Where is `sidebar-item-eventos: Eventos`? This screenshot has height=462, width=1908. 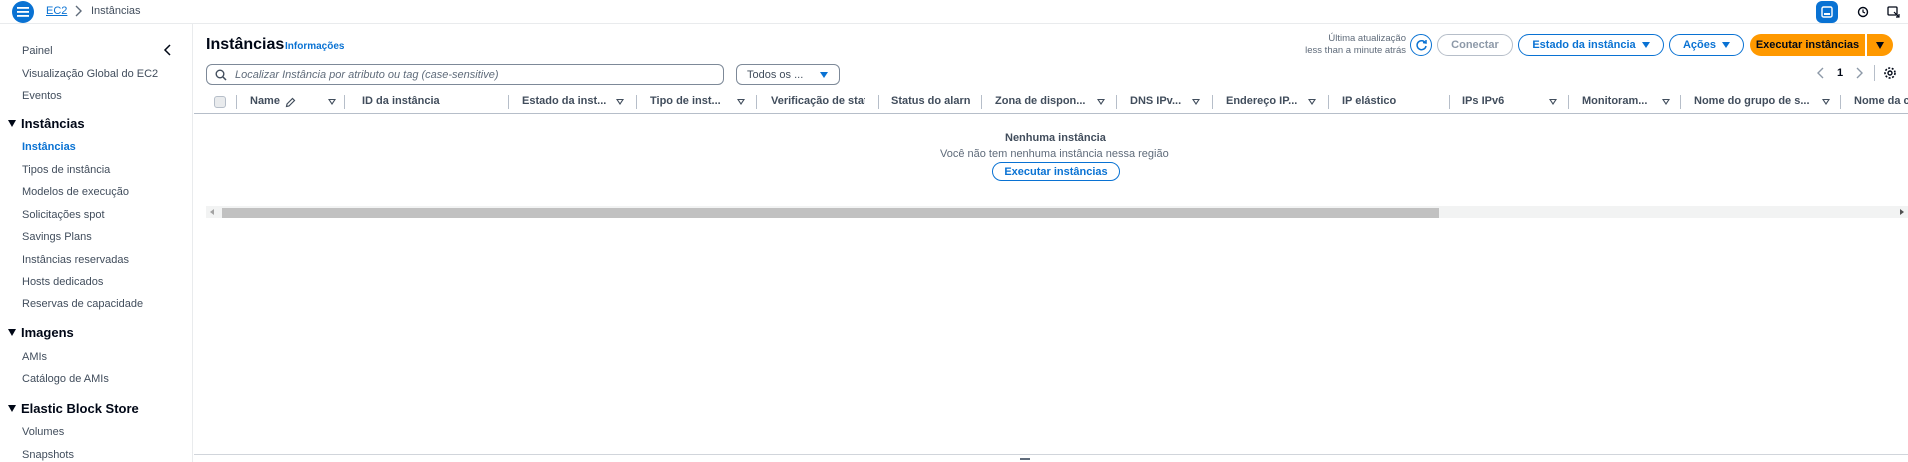
sidebar-item-eventos: Eventos is located at coordinates (42, 96).